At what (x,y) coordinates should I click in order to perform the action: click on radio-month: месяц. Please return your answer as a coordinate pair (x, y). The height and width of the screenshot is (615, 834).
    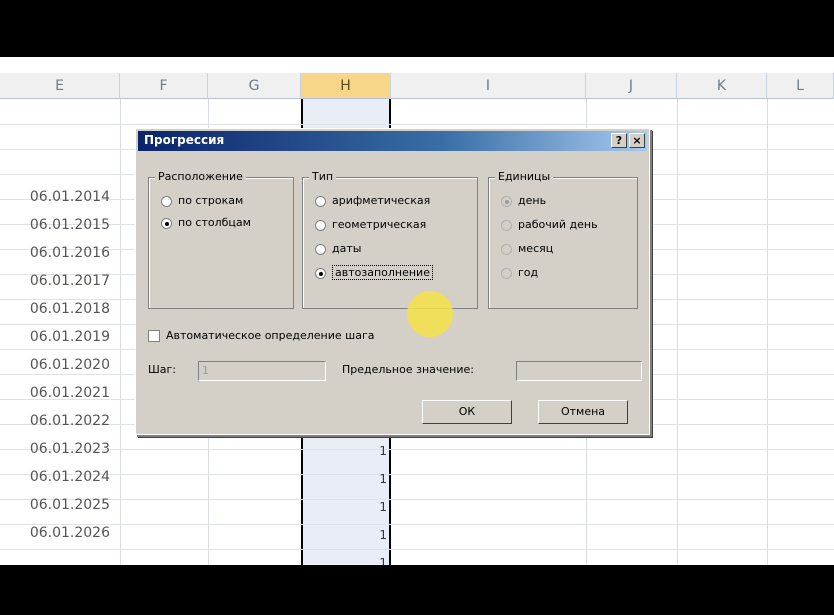
    Looking at the image, I should click on (527, 249).